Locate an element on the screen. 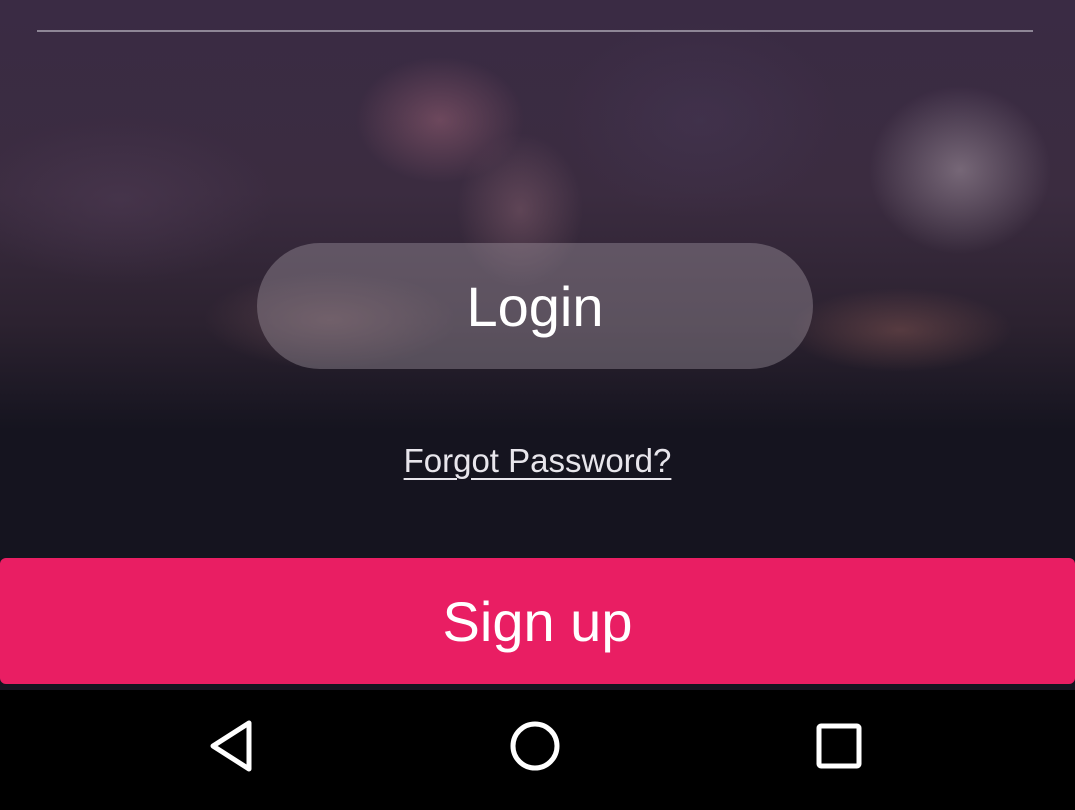 This screenshot has height=810, width=1075. forgot-password-row: Forgot Password? is located at coordinates (537, 461).